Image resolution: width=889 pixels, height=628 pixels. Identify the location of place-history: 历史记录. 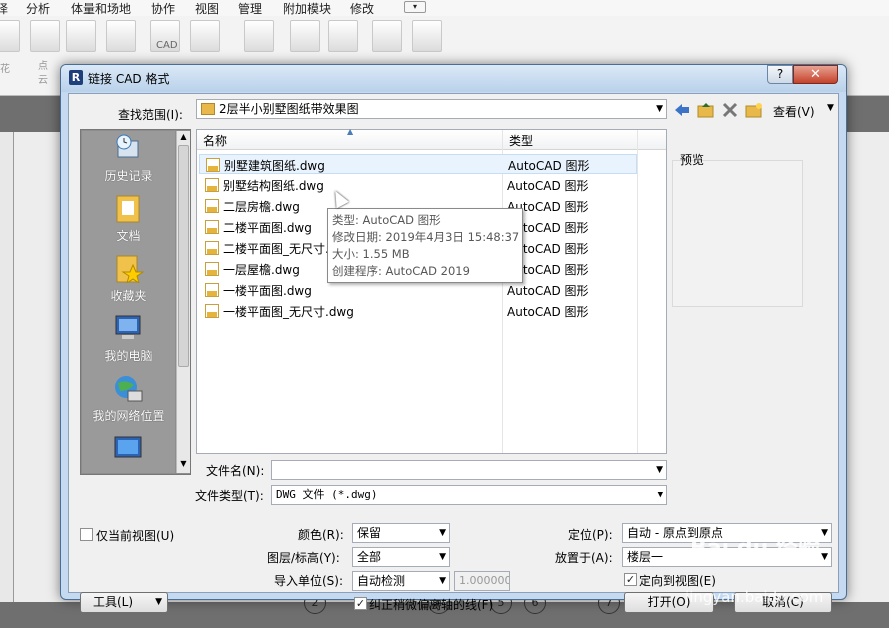
(128, 160).